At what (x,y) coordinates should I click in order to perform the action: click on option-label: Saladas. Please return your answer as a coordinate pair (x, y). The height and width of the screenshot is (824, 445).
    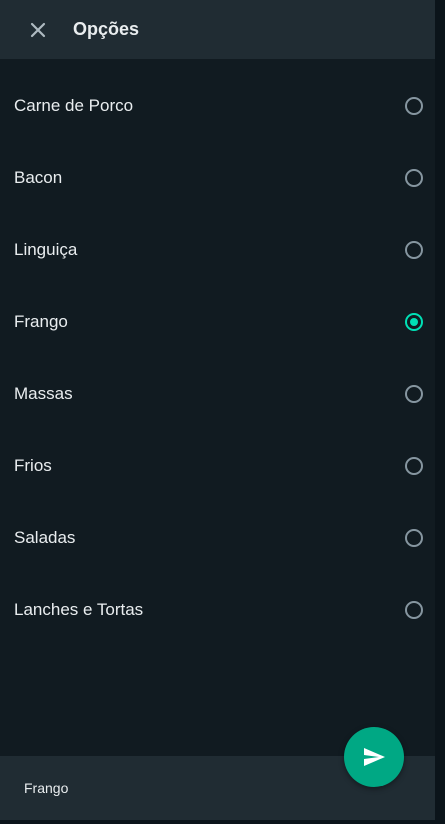
    Looking at the image, I should click on (45, 537).